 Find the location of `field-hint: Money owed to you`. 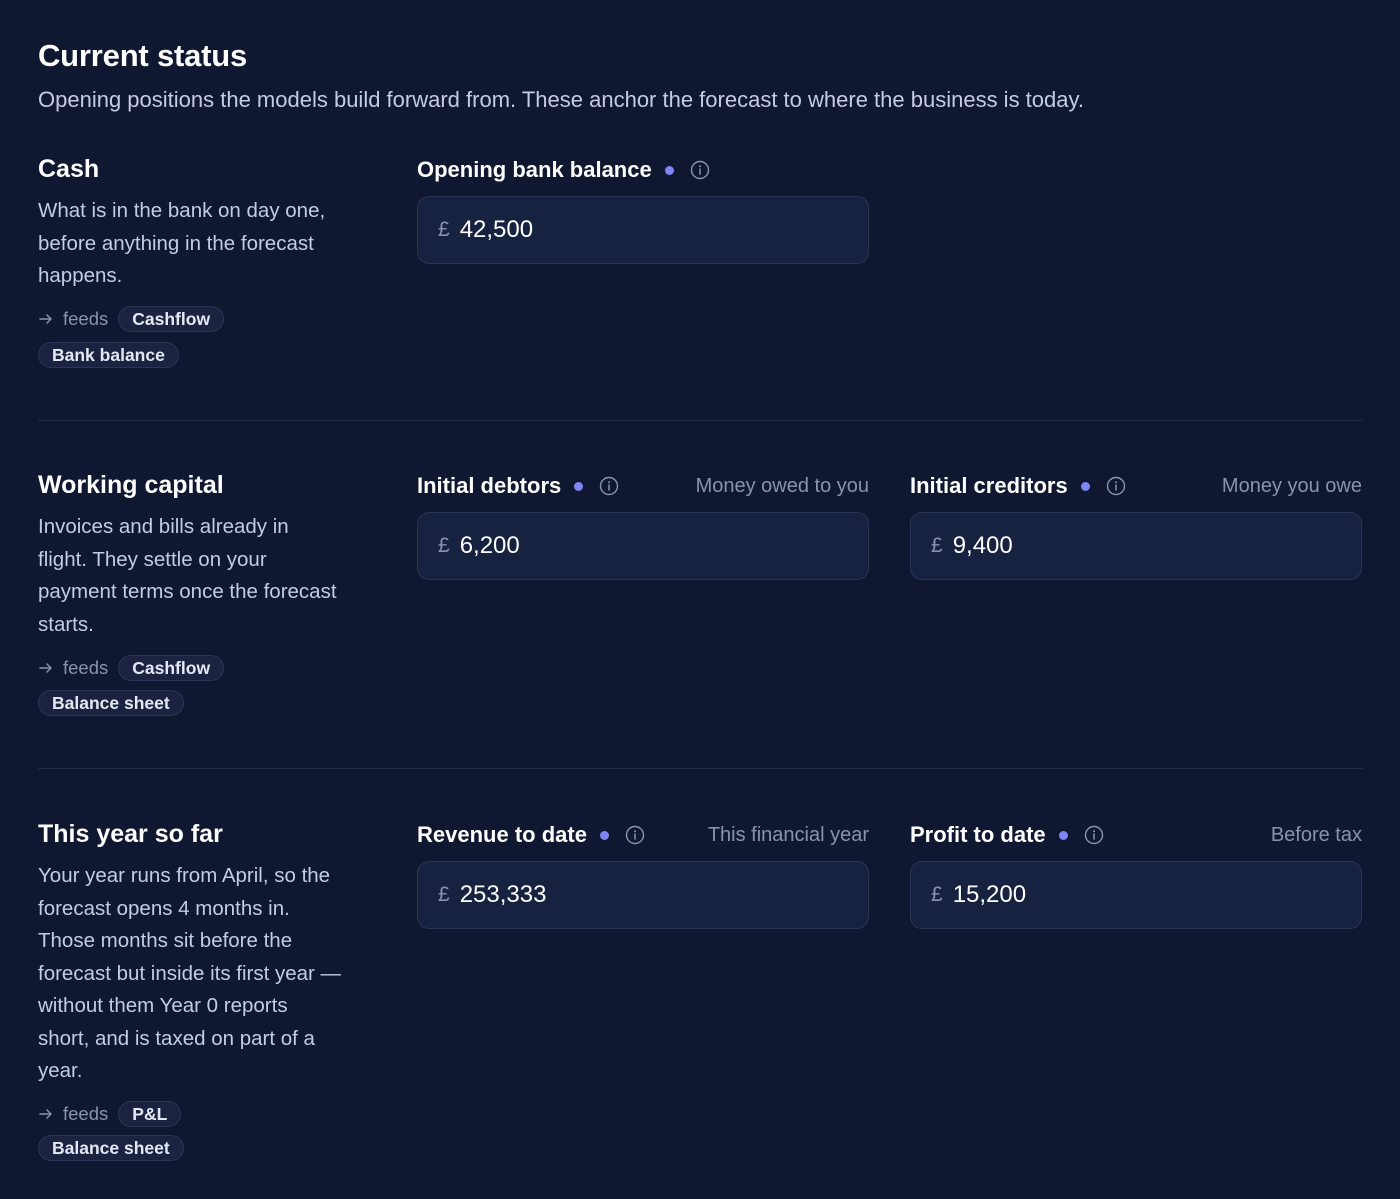

field-hint: Money owed to you is located at coordinates (782, 485).